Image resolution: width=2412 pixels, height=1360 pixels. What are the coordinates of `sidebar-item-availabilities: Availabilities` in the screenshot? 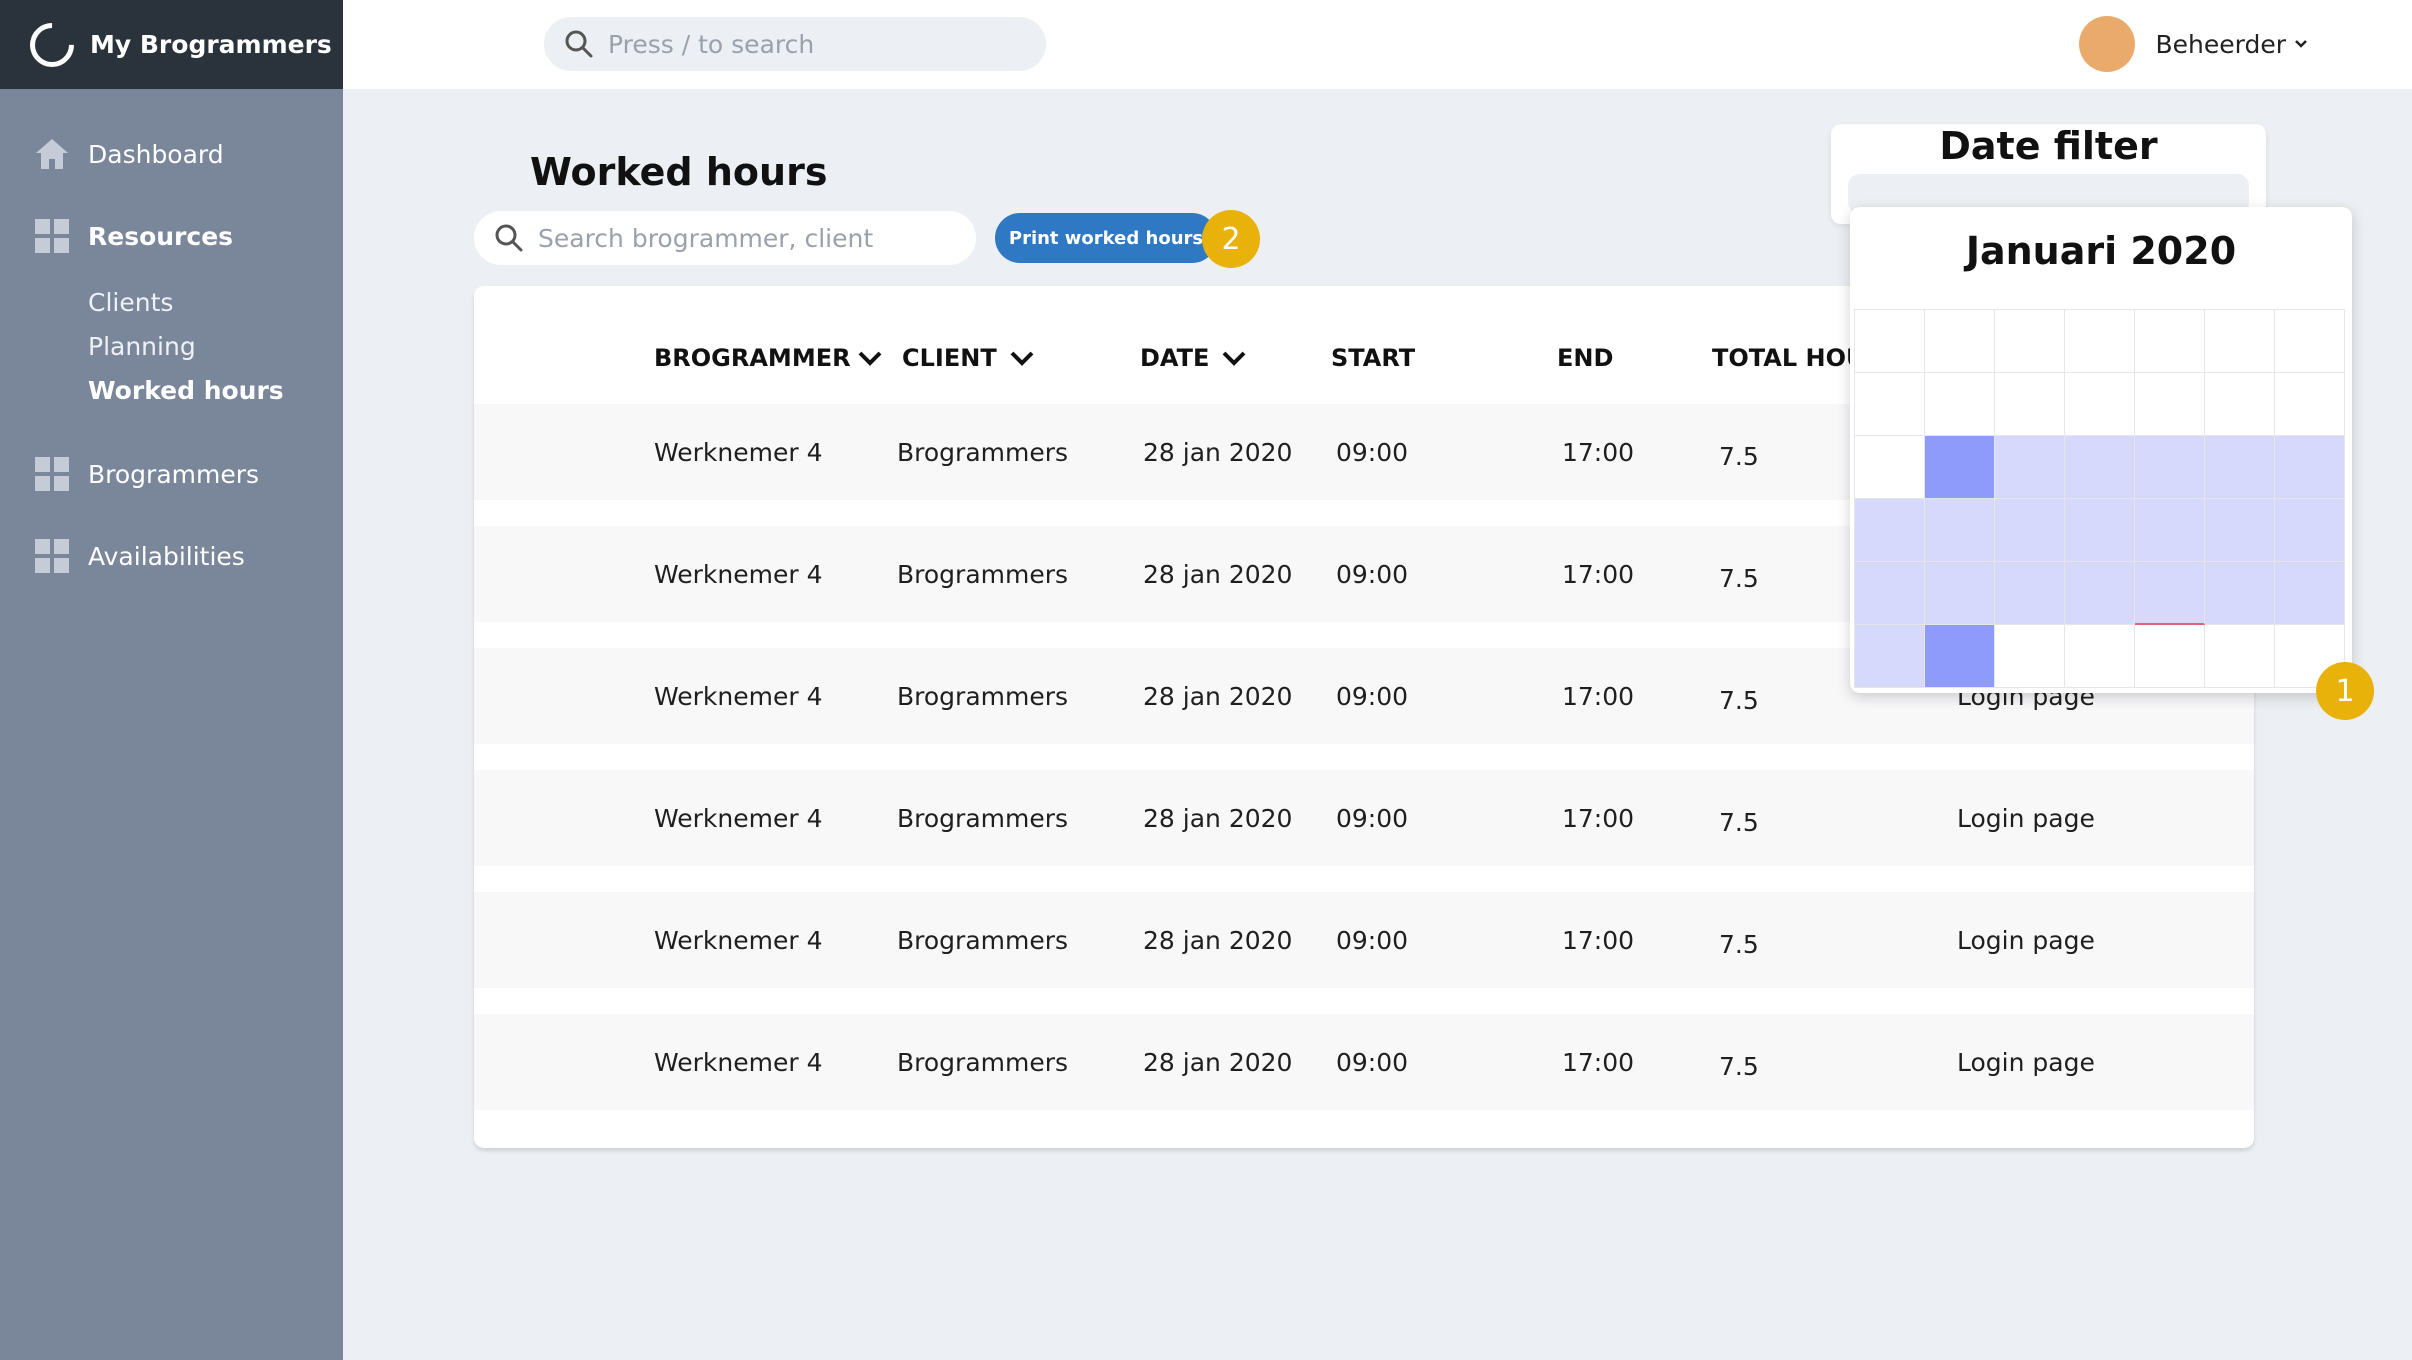 It's located at (139, 556).